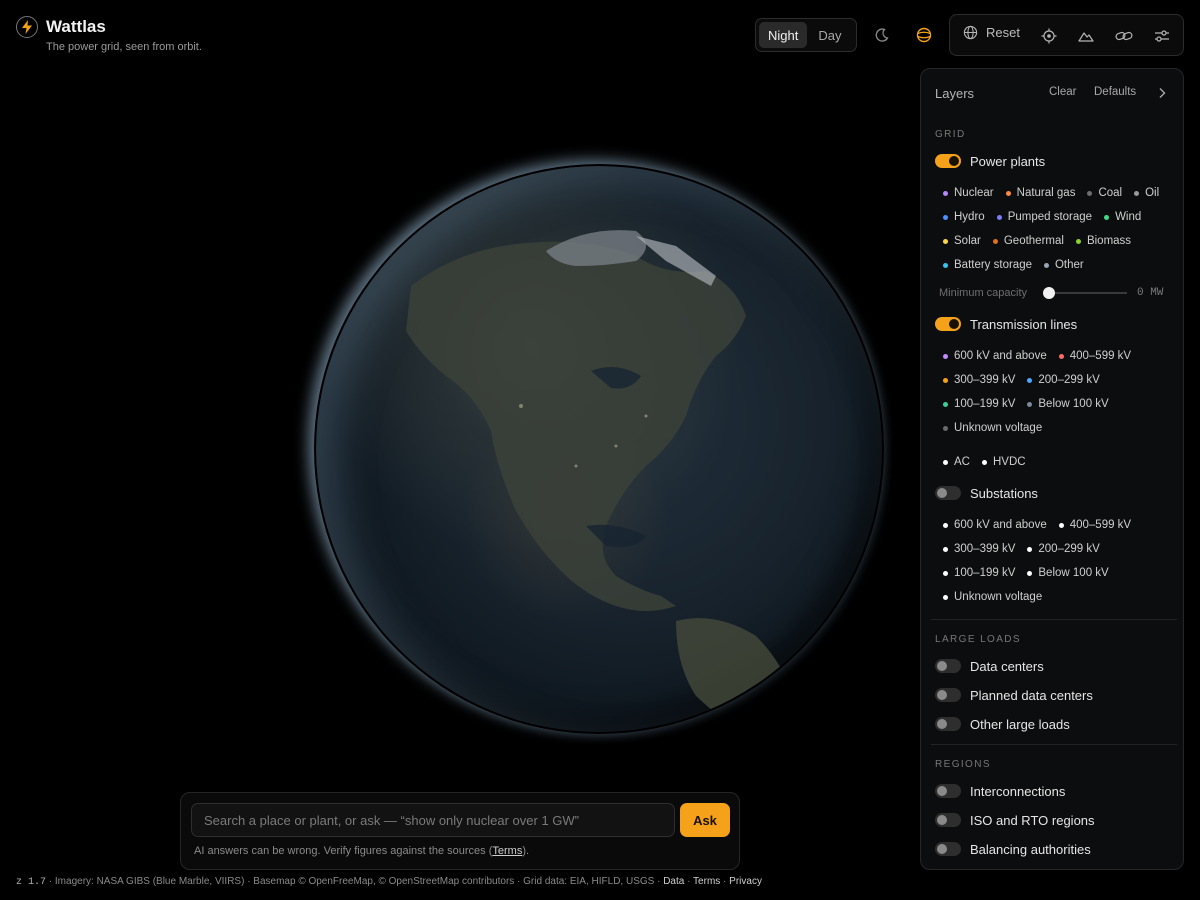 This screenshot has width=1200, height=900. Describe the element at coordinates (1162, 36) in the screenshot. I see `sliders-icon` at that location.